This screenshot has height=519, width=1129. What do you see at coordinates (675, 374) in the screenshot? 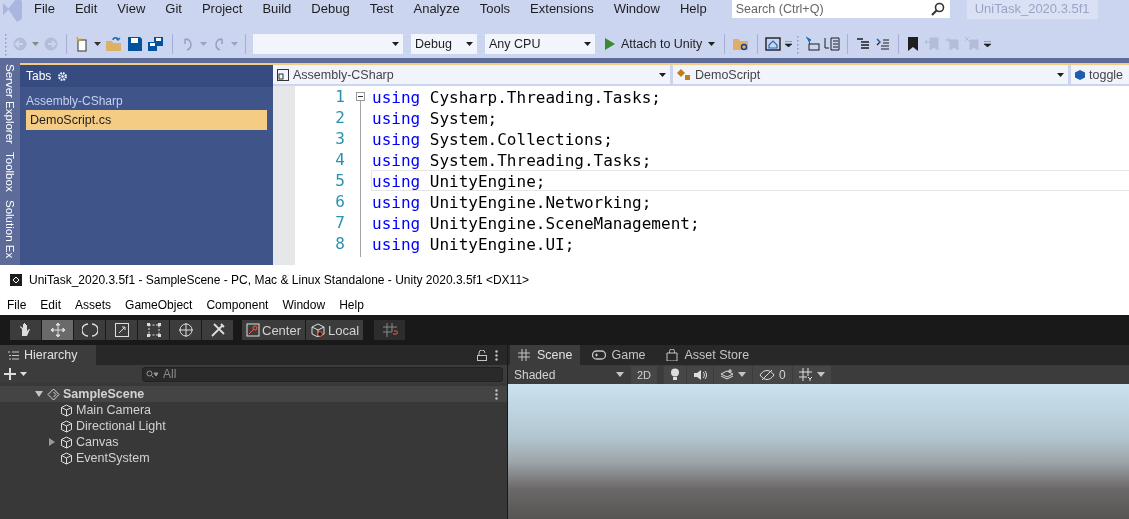
I see `lighting-button` at bounding box center [675, 374].